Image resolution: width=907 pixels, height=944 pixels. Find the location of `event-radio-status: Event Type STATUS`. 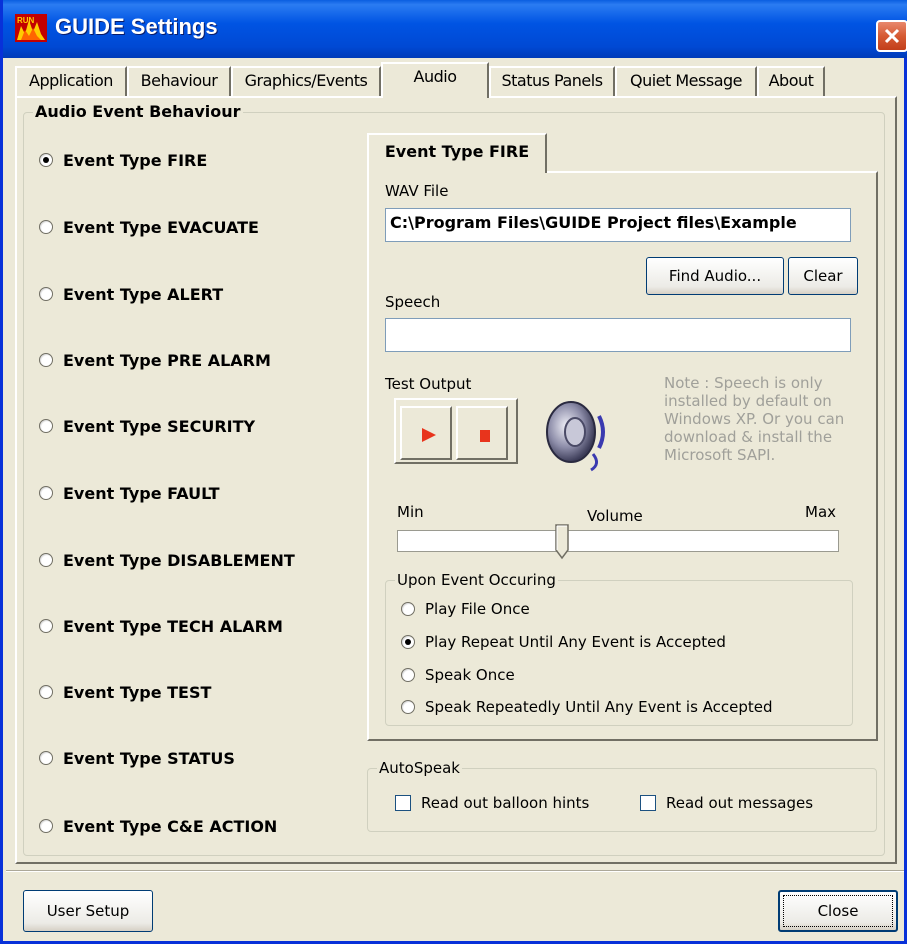

event-radio-status: Event Type STATUS is located at coordinates (137, 758).